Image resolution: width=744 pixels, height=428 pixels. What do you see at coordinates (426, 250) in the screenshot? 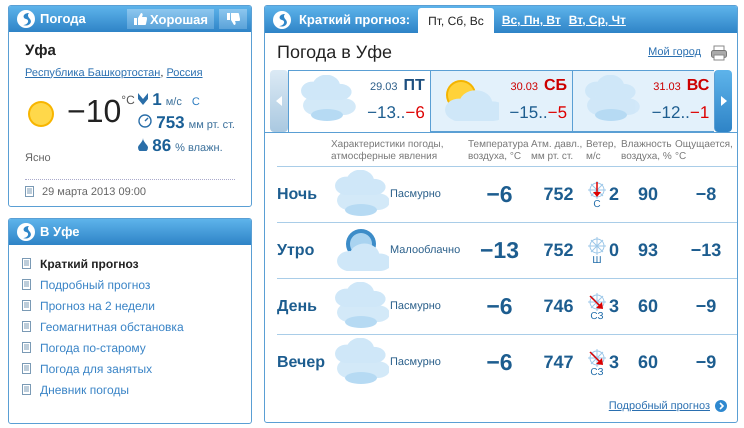
I see `weather-condition: Малооблачно` at bounding box center [426, 250].